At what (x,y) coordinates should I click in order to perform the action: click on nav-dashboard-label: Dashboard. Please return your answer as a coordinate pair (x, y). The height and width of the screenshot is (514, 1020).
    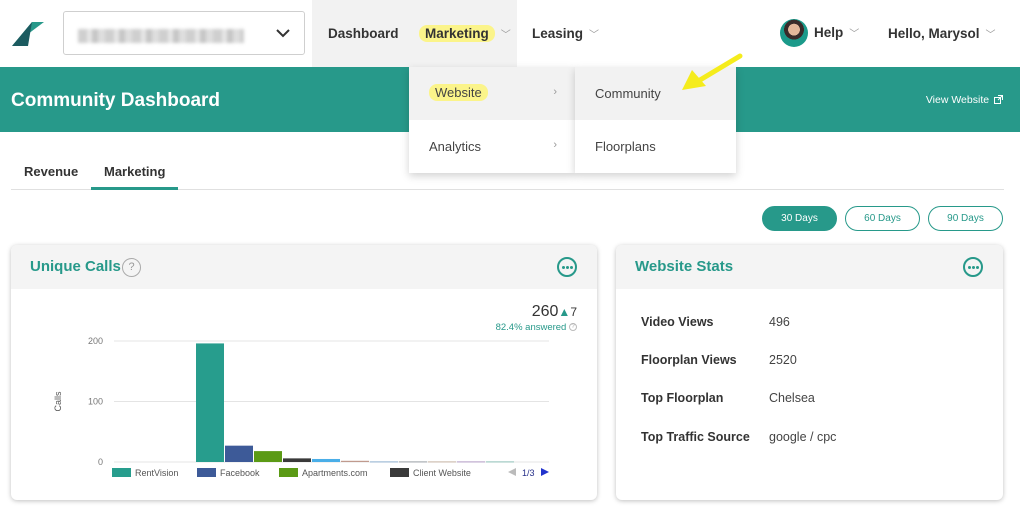
    Looking at the image, I should click on (363, 33).